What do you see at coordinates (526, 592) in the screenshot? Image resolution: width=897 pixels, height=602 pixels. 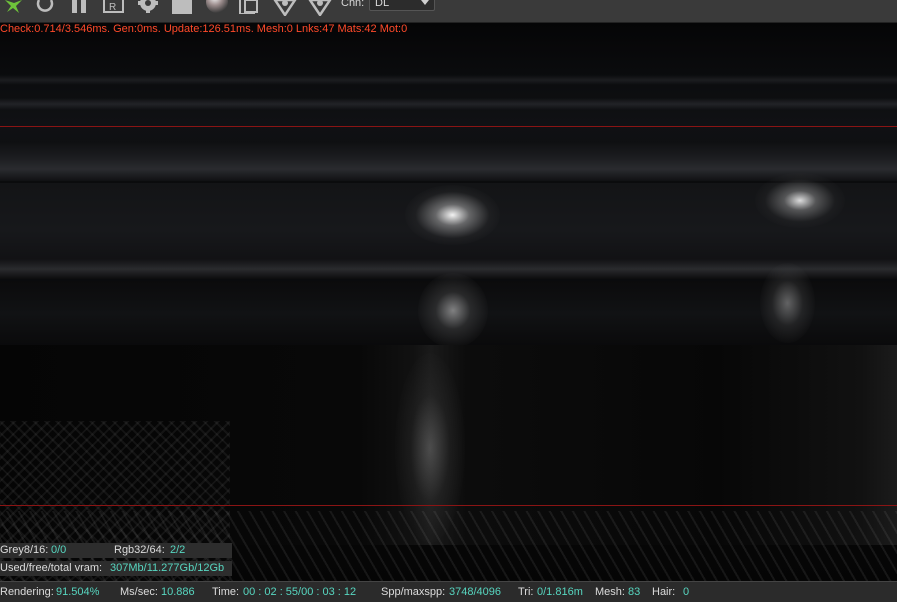 I see `tri-label: Tri:` at bounding box center [526, 592].